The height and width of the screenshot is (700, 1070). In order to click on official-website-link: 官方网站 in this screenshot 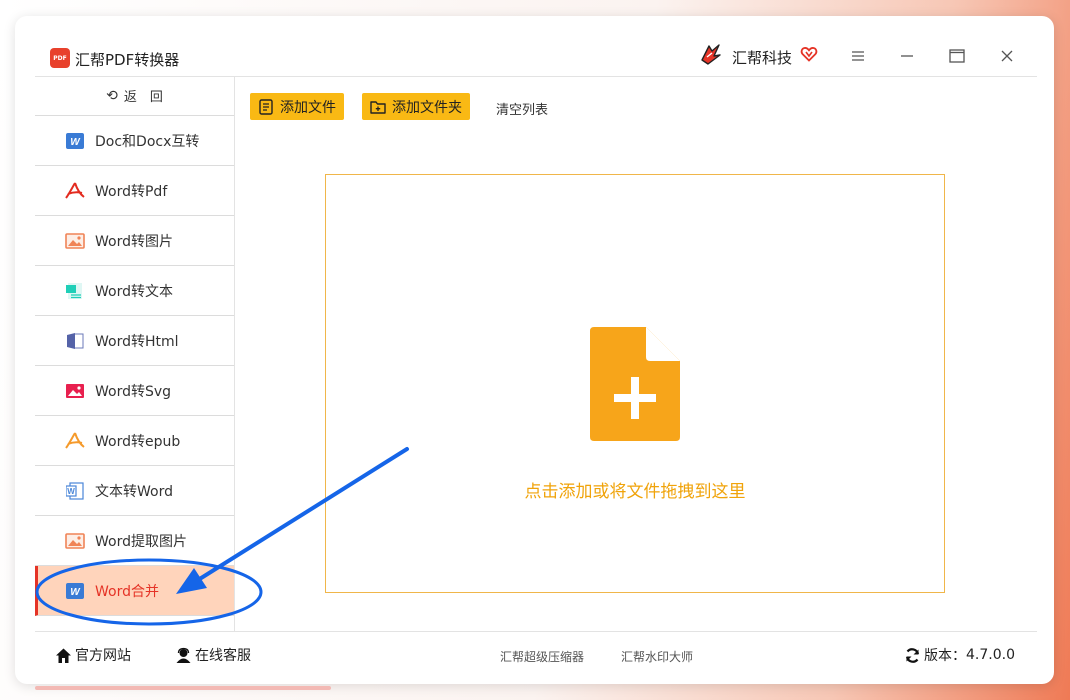, I will do `click(93, 655)`.